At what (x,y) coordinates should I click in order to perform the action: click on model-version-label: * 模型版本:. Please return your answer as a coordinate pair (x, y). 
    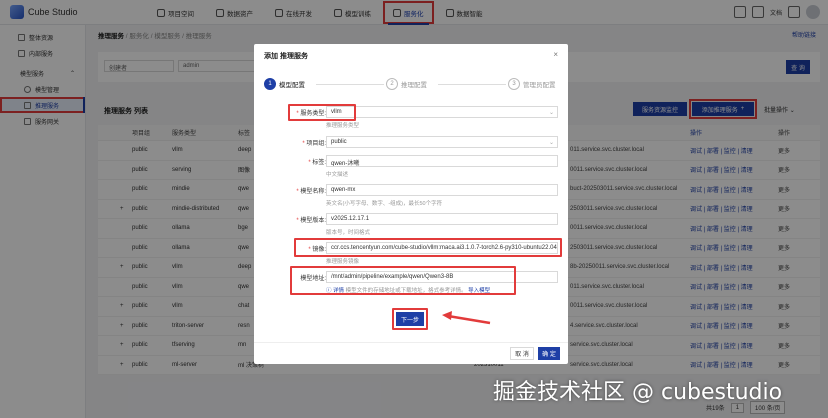
    Looking at the image, I should click on (311, 221).